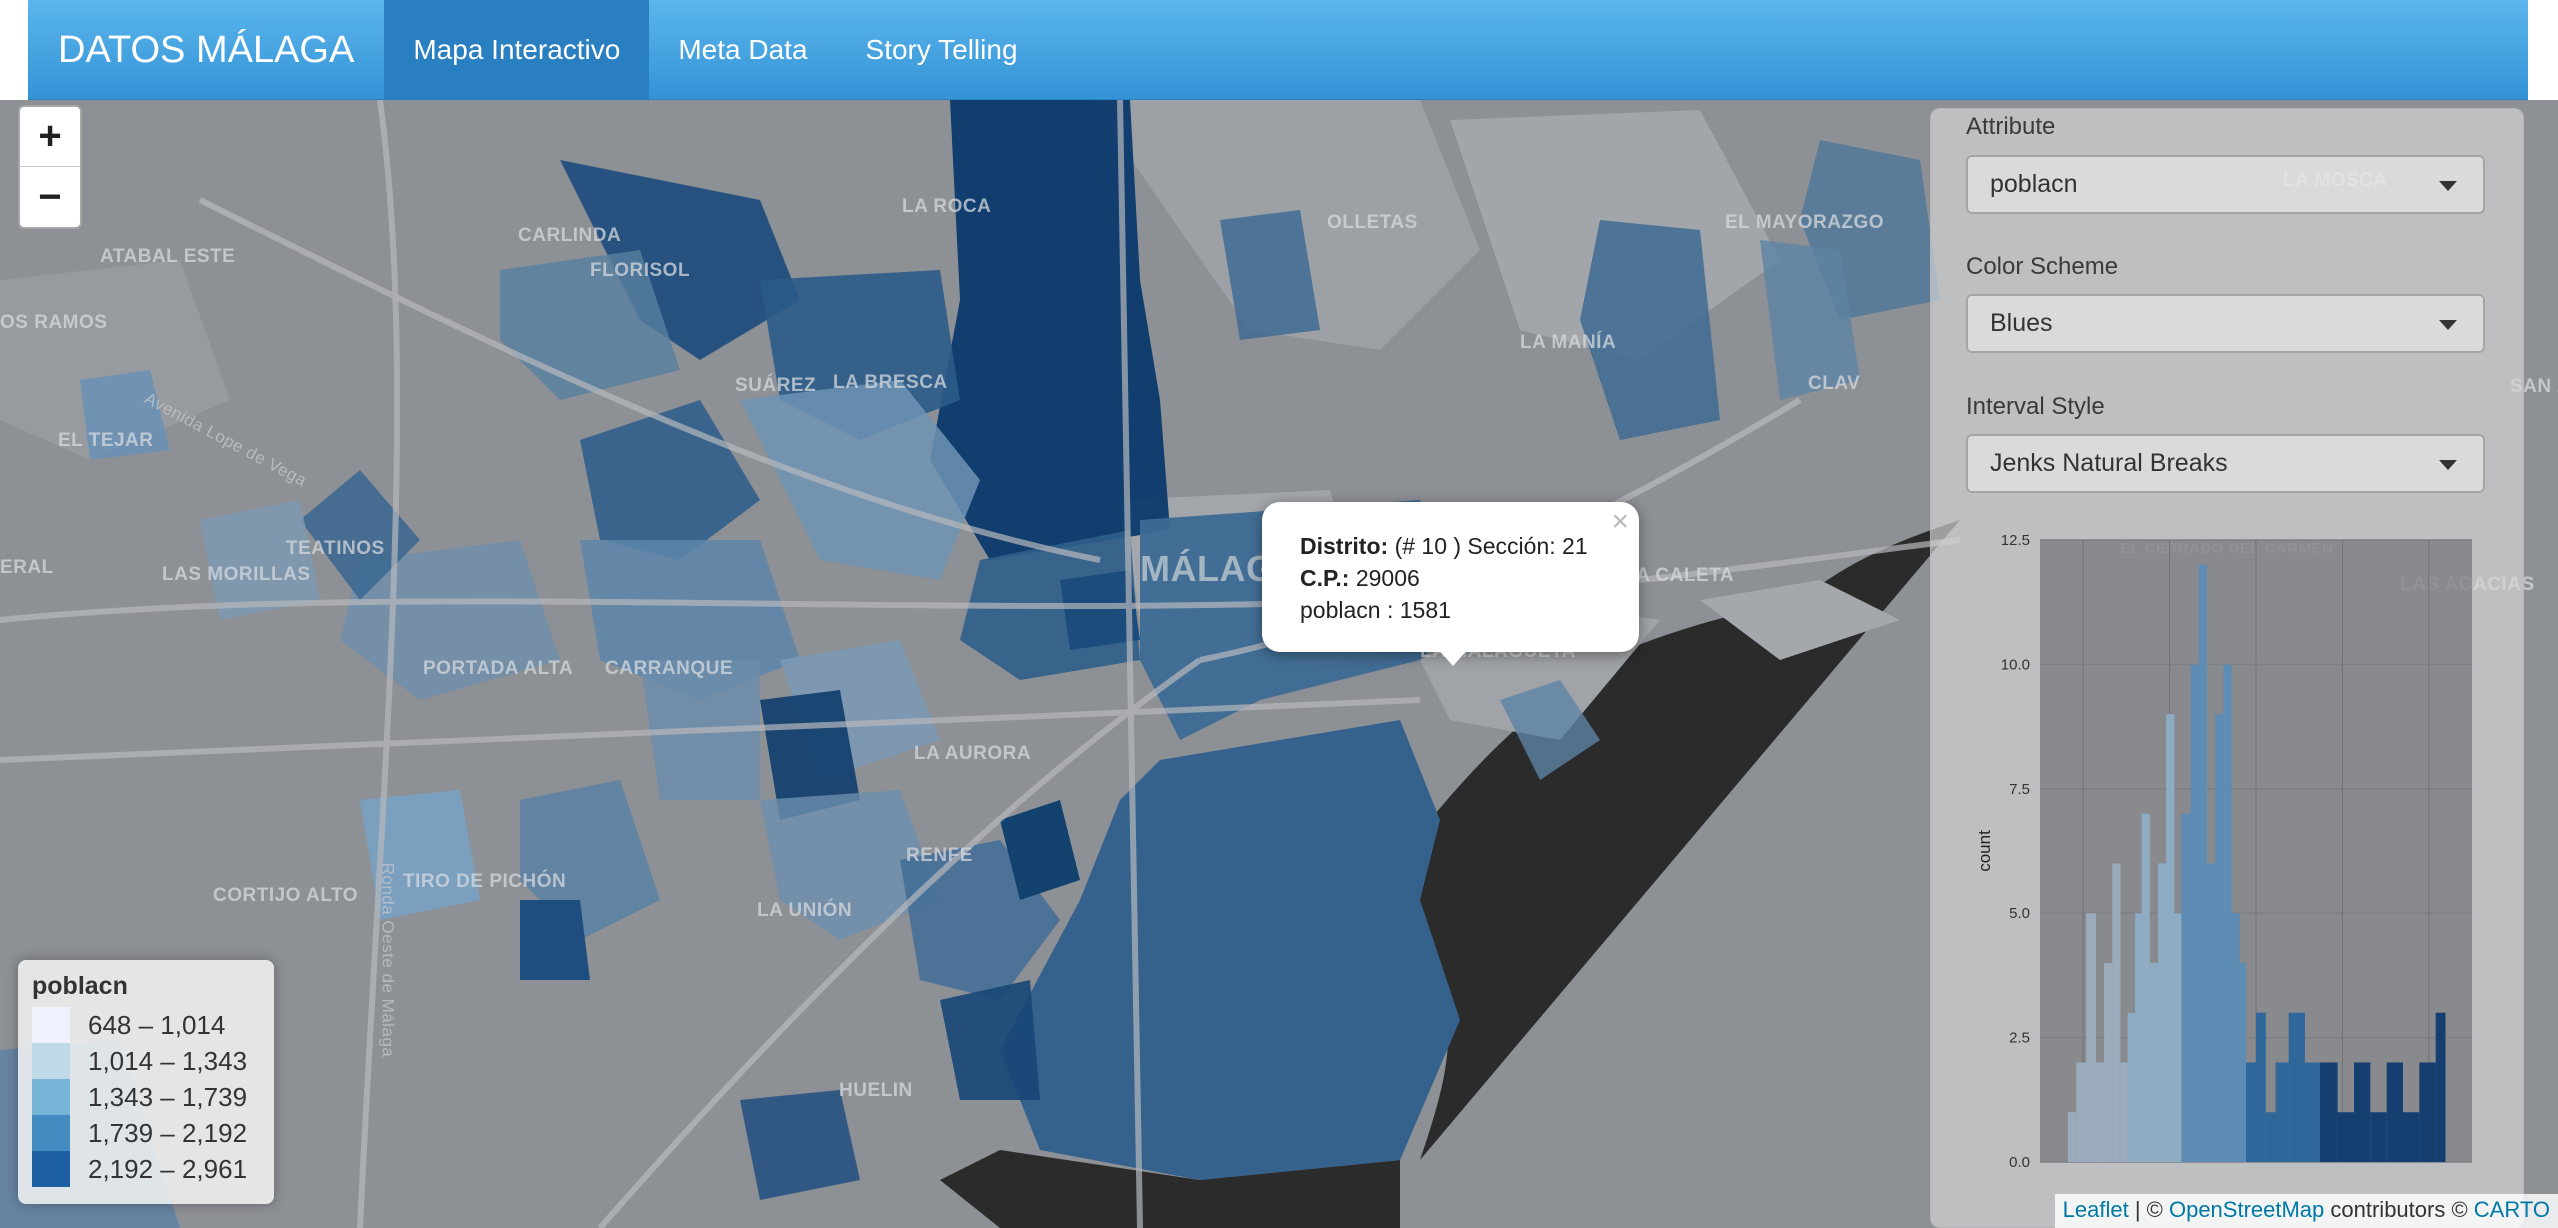  Describe the element at coordinates (2399, 1209) in the screenshot. I see `attribution-contributors: contributors ©` at that location.